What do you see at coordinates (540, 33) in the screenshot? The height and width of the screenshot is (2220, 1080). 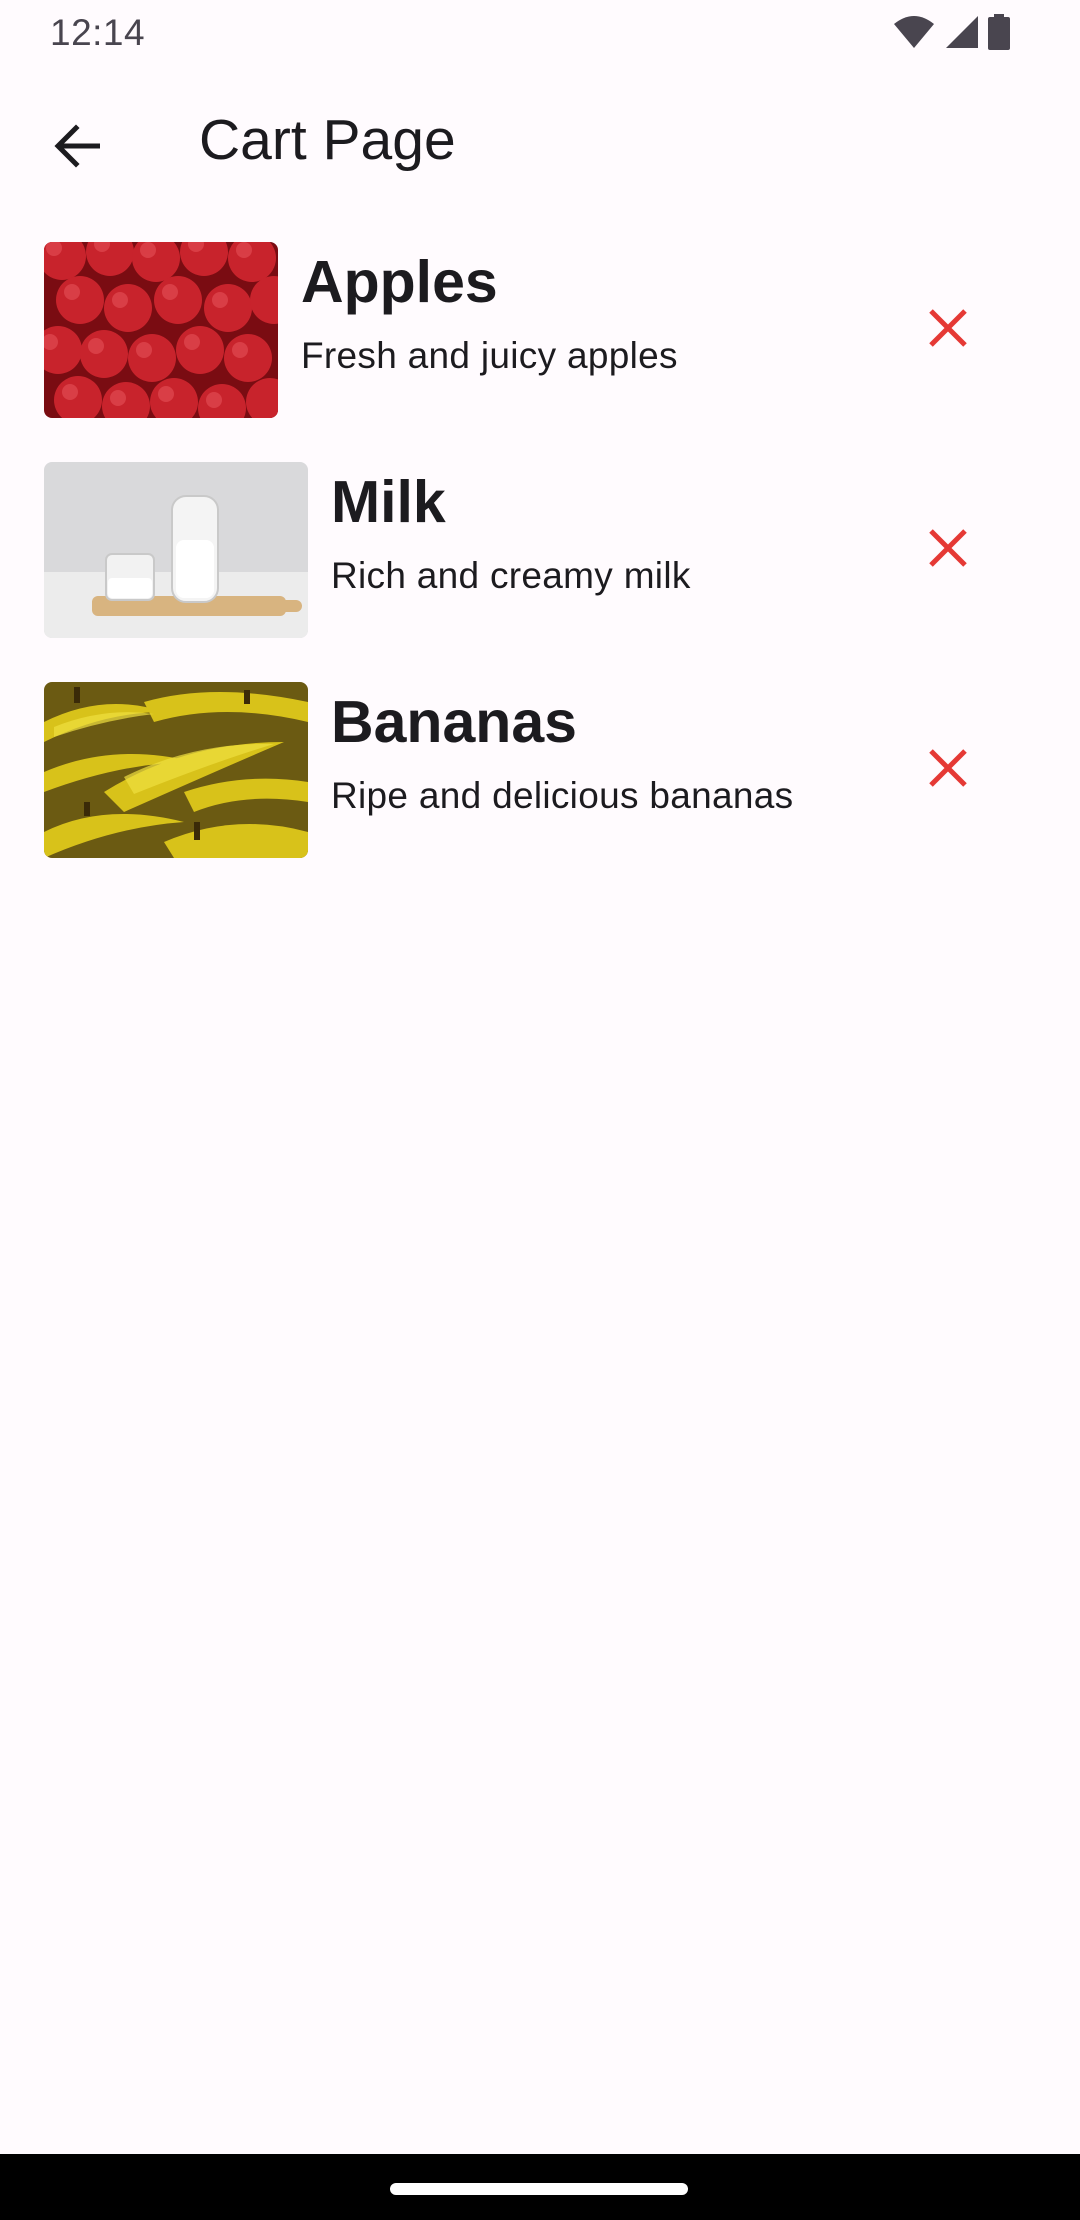 I see `status-bar: 12:14` at bounding box center [540, 33].